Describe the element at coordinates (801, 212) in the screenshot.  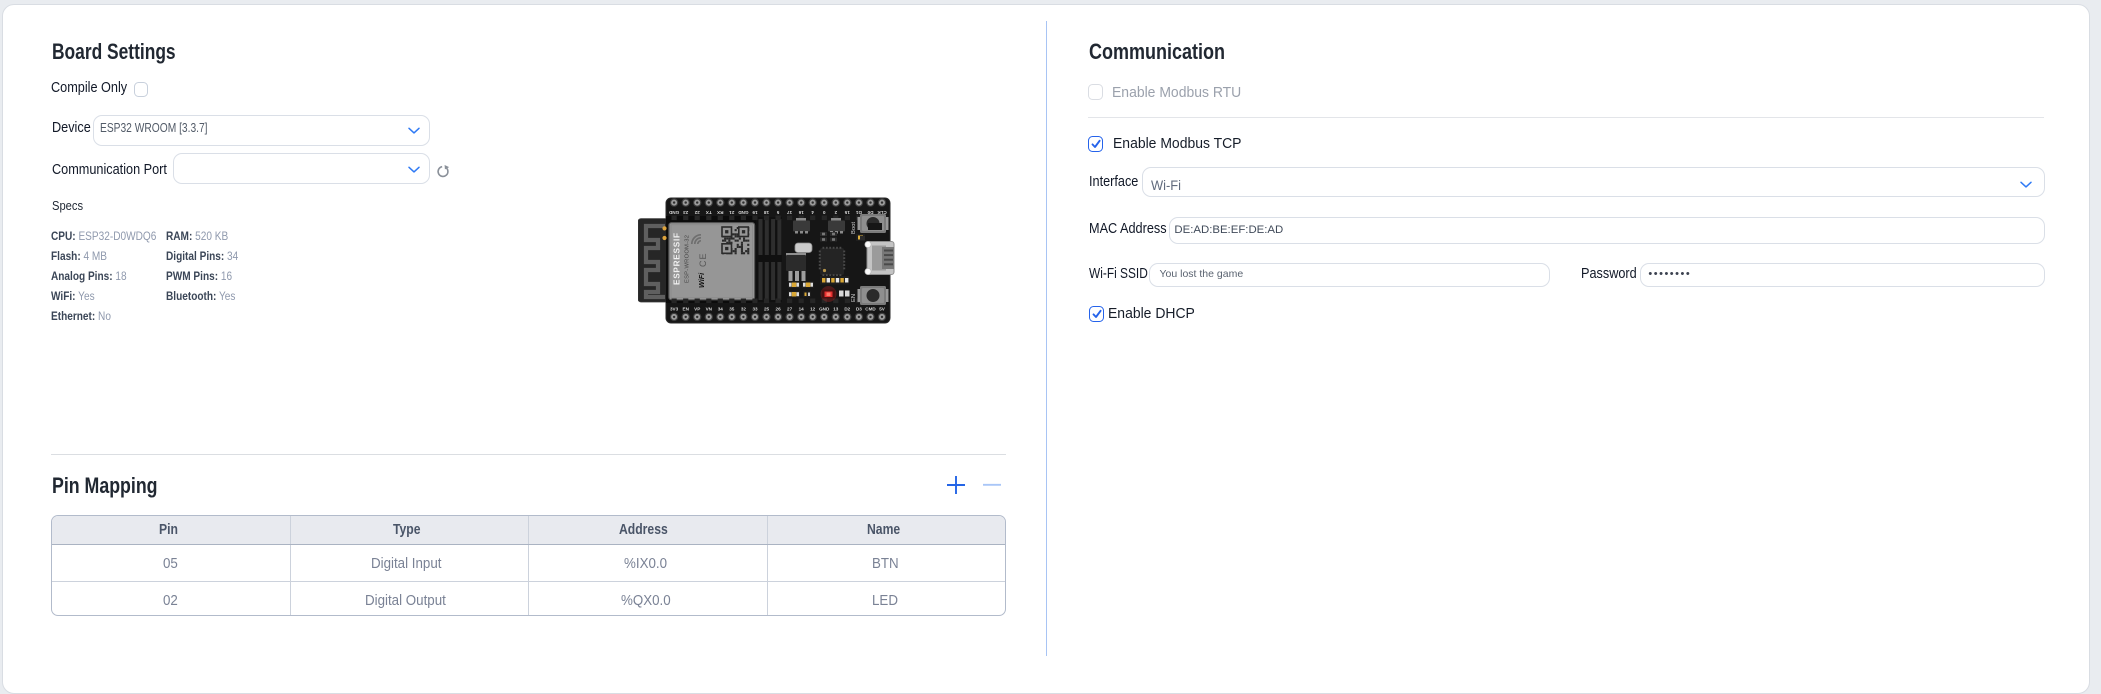
I see `svg-text: 16` at that location.